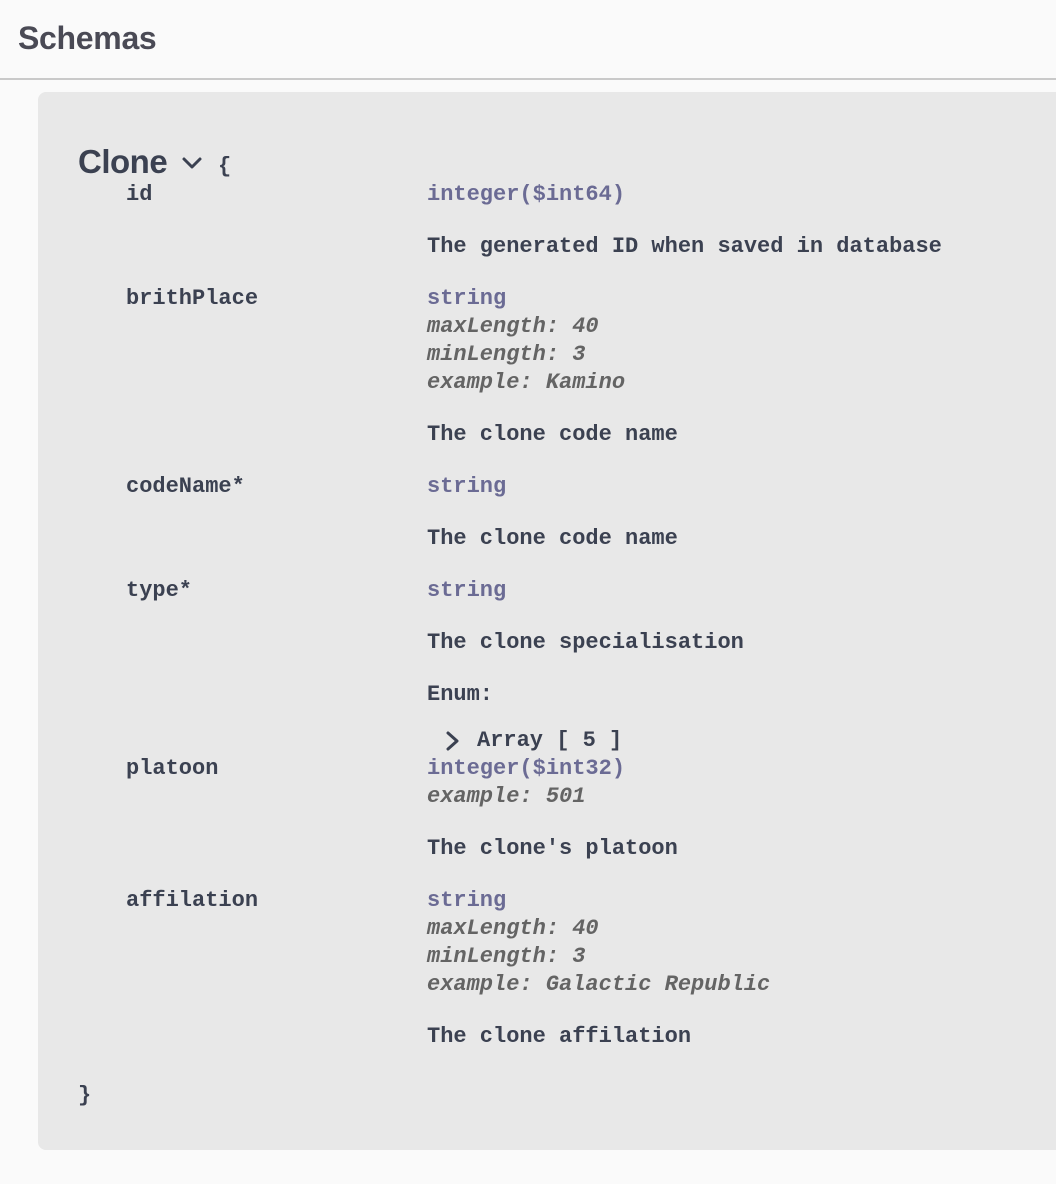 This screenshot has width=1056, height=1184. What do you see at coordinates (526, 382) in the screenshot?
I see `property-example: example: Kamino` at bounding box center [526, 382].